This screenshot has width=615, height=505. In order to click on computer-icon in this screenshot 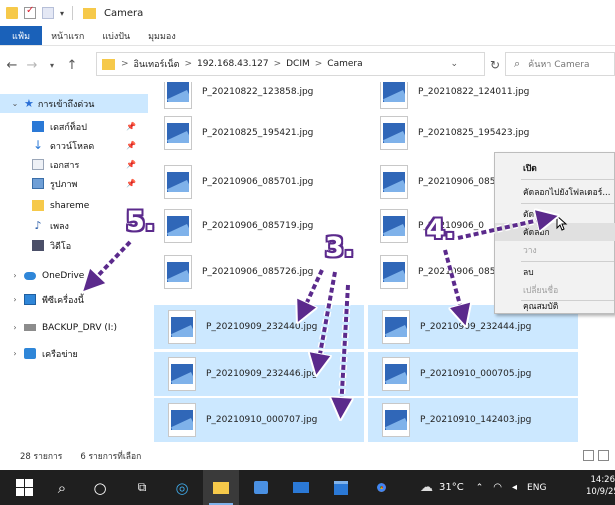, I will do `click(30, 299)`.